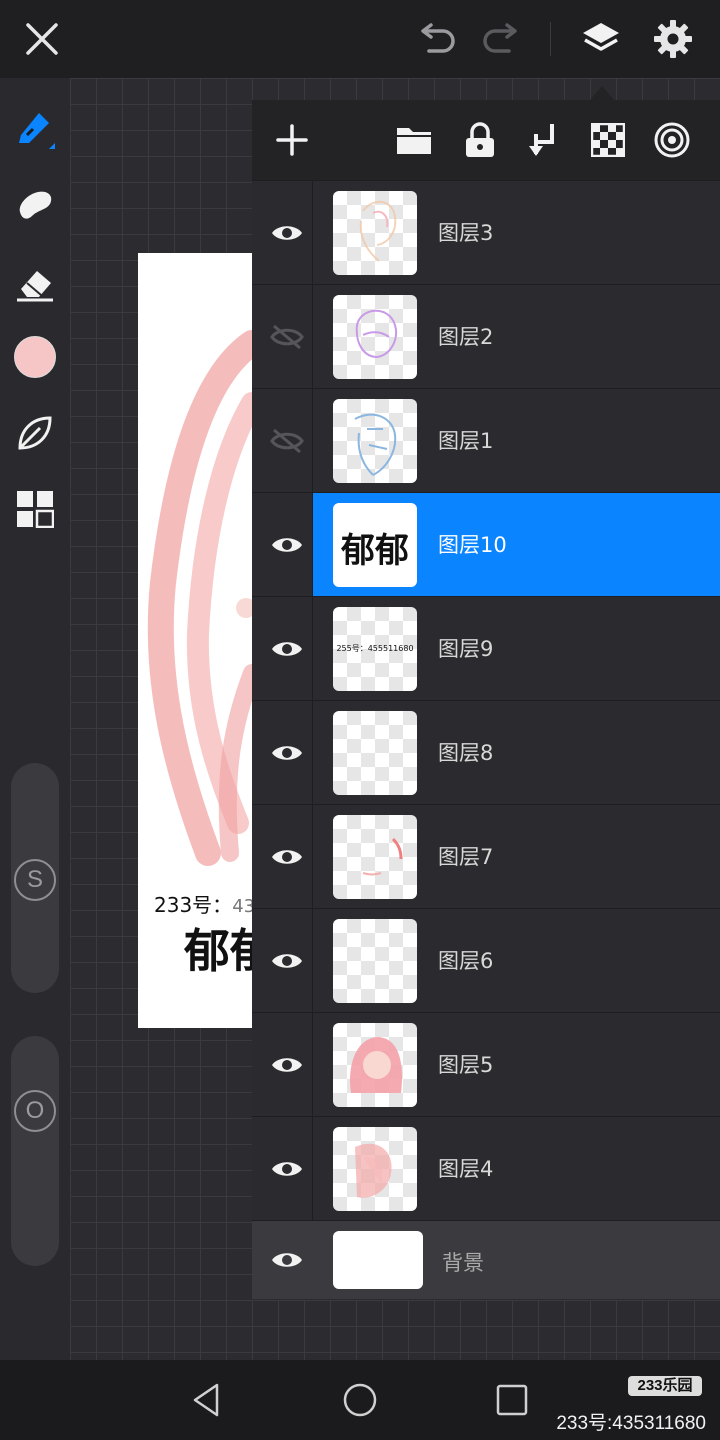 The height and width of the screenshot is (1440, 720). What do you see at coordinates (466, 961) in the screenshot?
I see `layer-name: 图层6` at bounding box center [466, 961].